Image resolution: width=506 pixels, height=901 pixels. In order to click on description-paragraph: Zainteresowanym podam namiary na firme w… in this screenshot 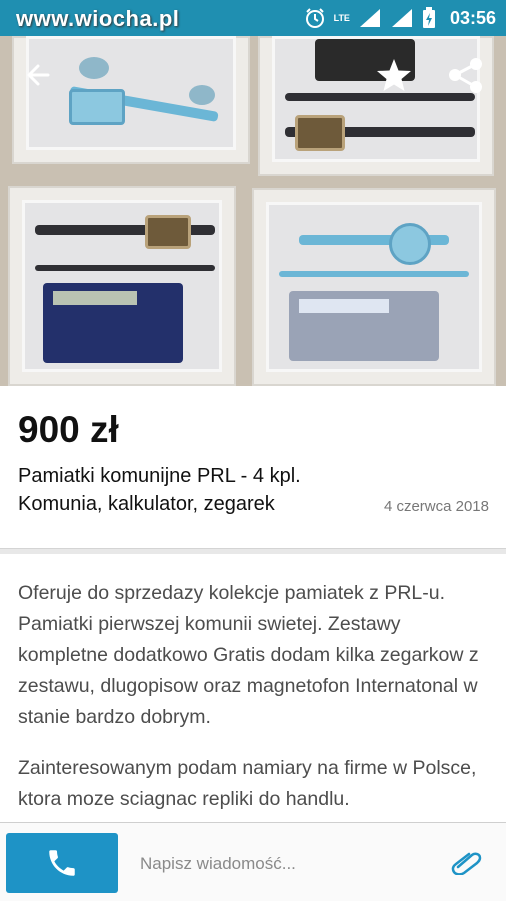, I will do `click(247, 783)`.